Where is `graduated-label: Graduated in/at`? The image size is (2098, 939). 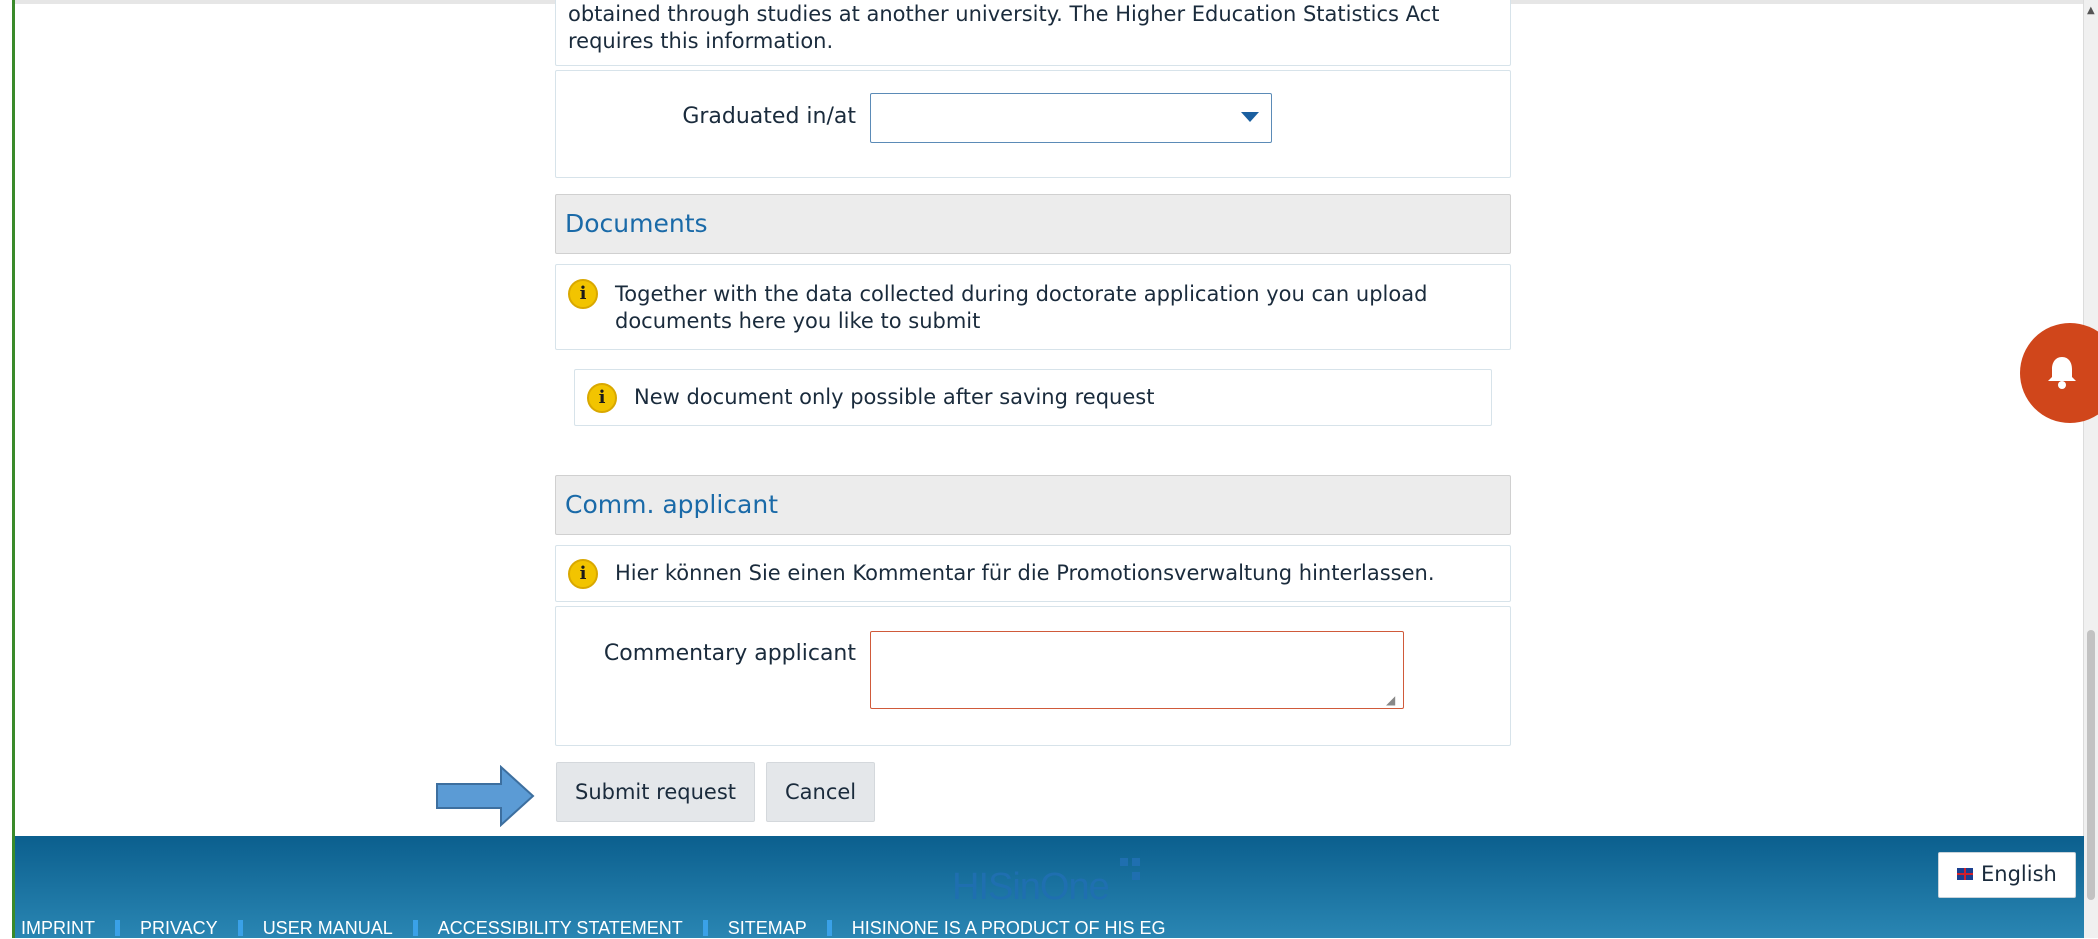 graduated-label: Graduated in/at is located at coordinates (769, 116).